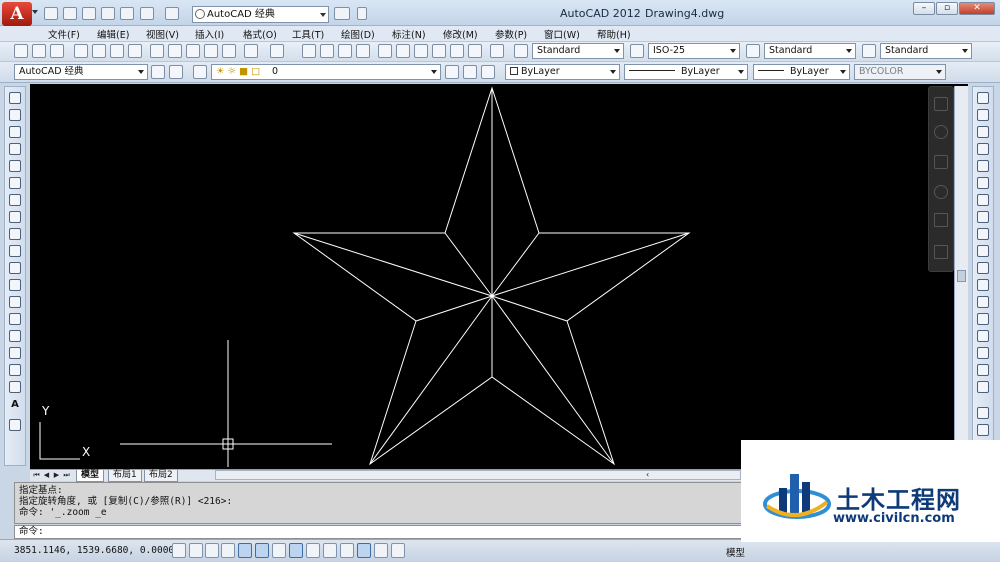 The width and height of the screenshot is (1000, 562). What do you see at coordinates (488, 72) in the screenshot?
I see `layer-isolate-icon` at bounding box center [488, 72].